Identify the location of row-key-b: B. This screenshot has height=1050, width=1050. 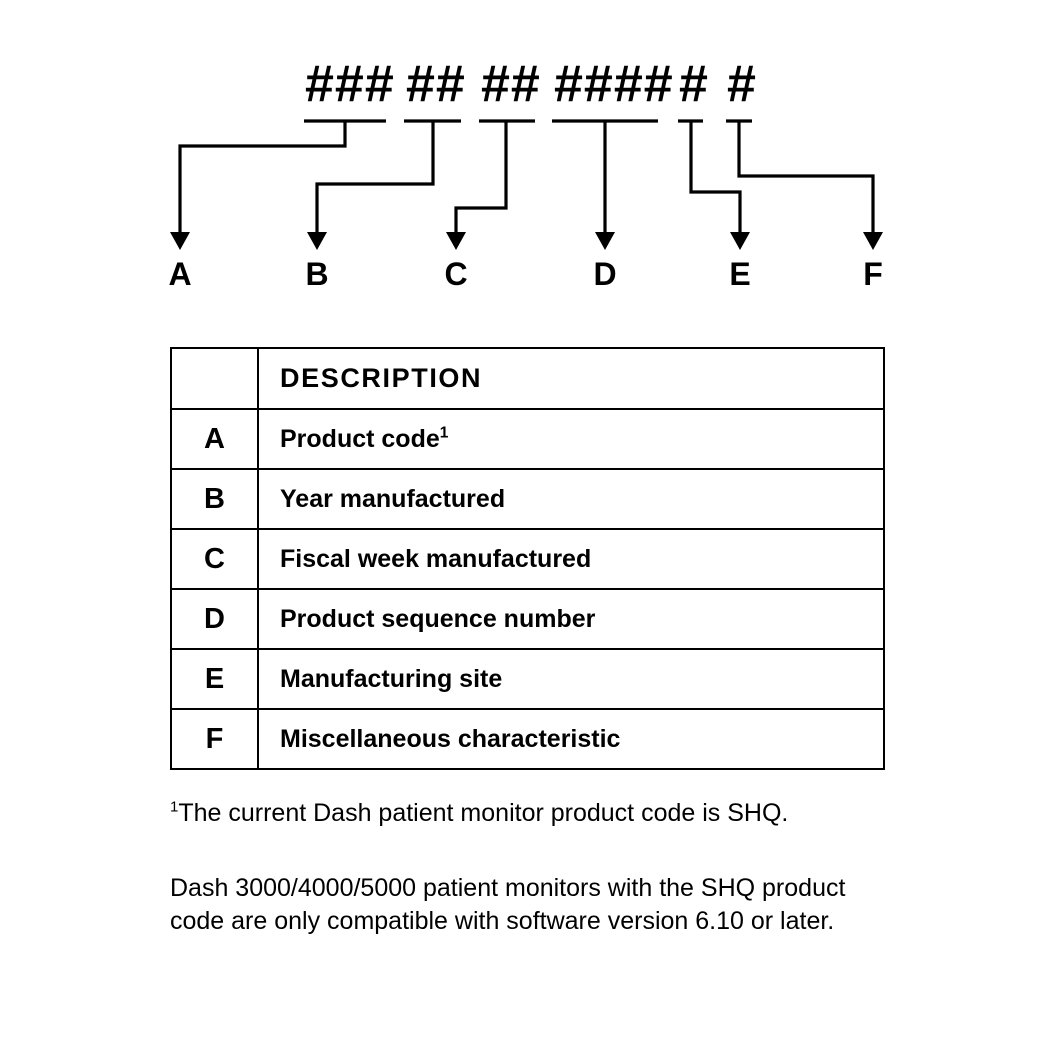
(214, 499).